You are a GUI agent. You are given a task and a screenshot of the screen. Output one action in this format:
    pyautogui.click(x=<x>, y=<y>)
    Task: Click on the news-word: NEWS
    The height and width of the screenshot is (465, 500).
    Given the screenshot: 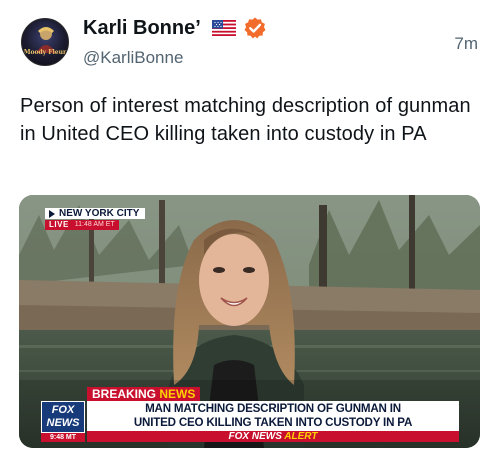 What is the action you would take?
    pyautogui.click(x=177, y=394)
    